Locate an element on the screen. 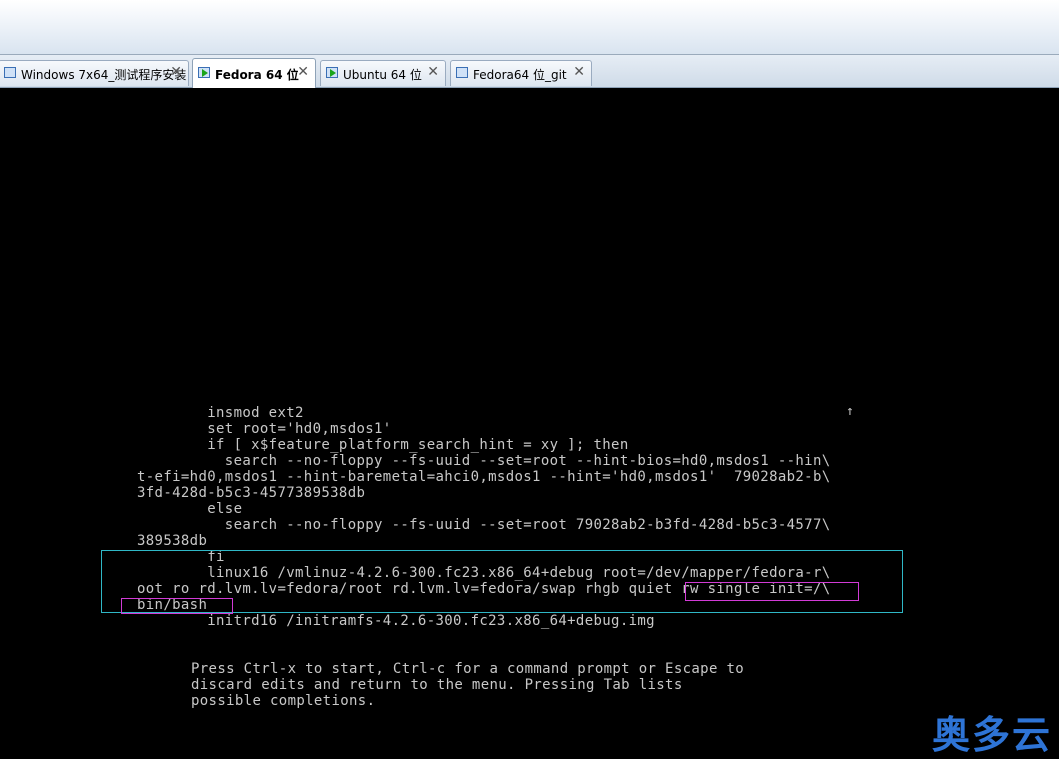  highlight-box-bin-bash is located at coordinates (177, 606).